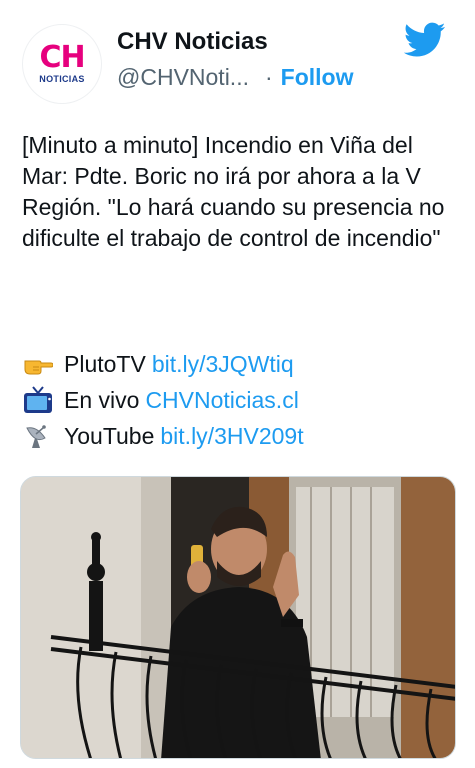 The image size is (475, 768). I want to click on link-row-en-vivo: En vivo CHVNoticias.cl, so click(242, 400).